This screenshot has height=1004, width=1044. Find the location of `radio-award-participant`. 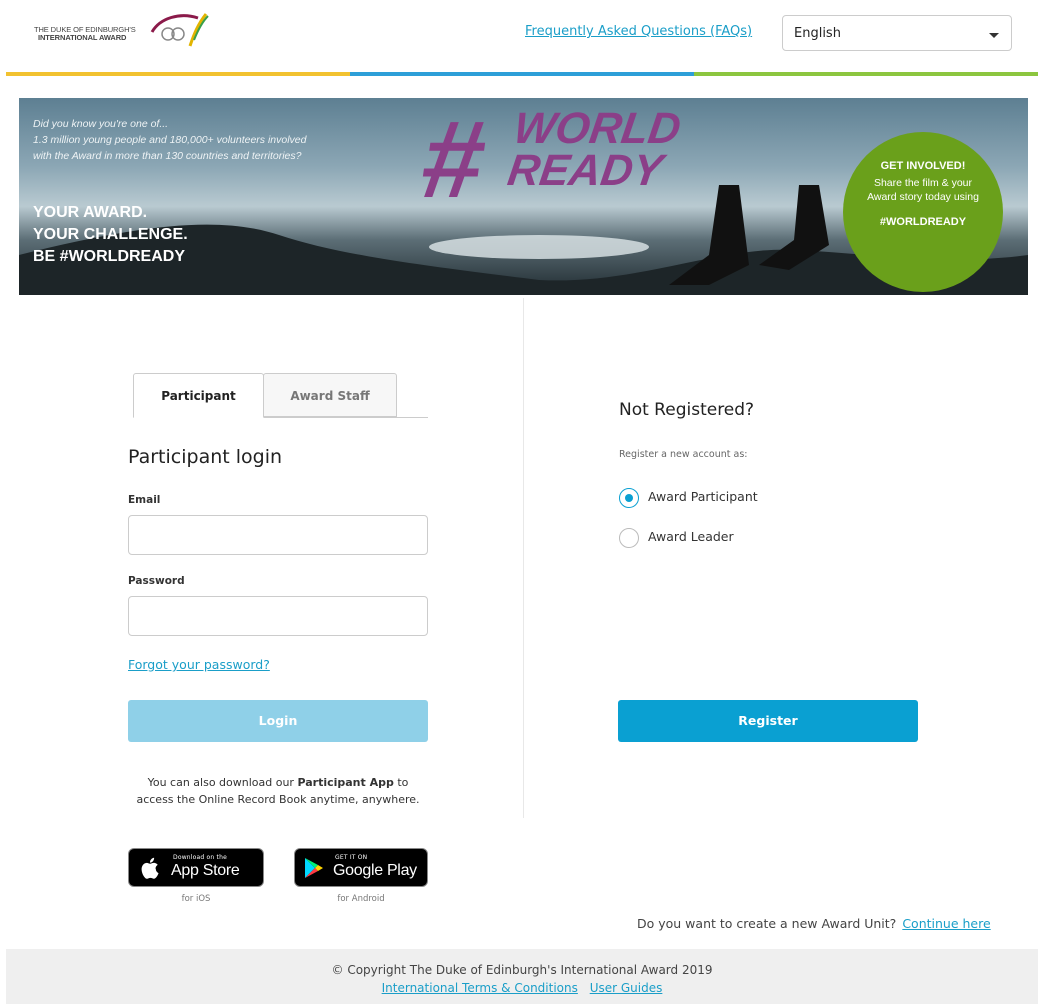

radio-award-participant is located at coordinates (629, 498).